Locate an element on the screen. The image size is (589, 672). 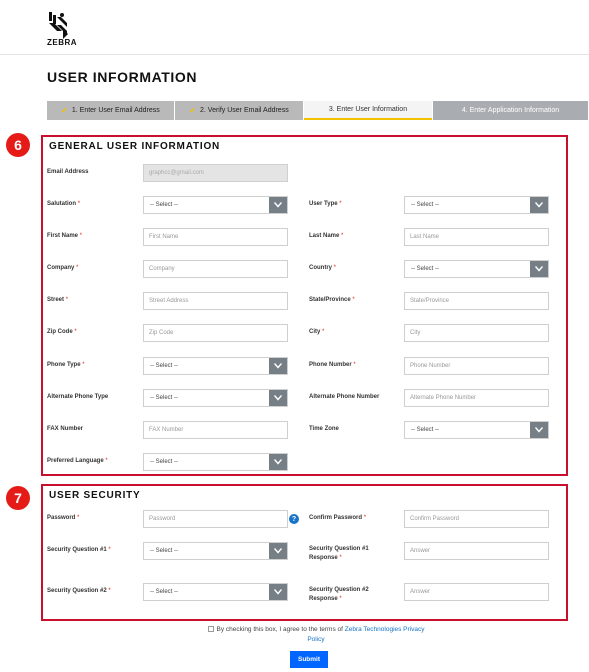
alt-phone-number-label: Alternate Phone Number is located at coordinates (344, 397).